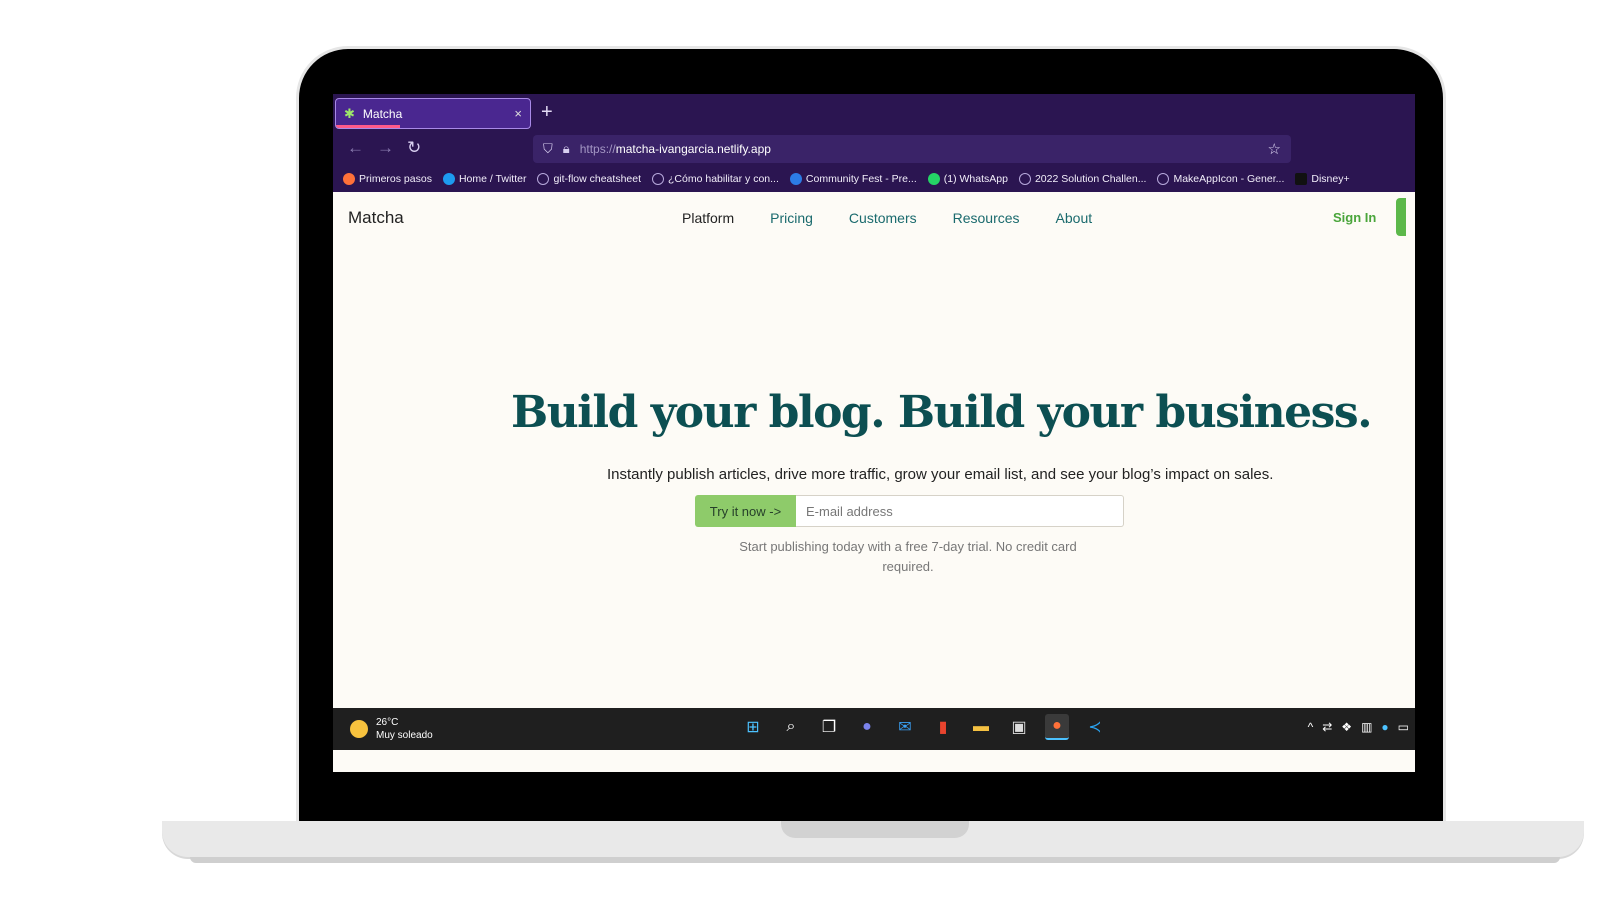 This screenshot has width=1600, height=900. I want to click on search-icon: ⌕, so click(791, 727).